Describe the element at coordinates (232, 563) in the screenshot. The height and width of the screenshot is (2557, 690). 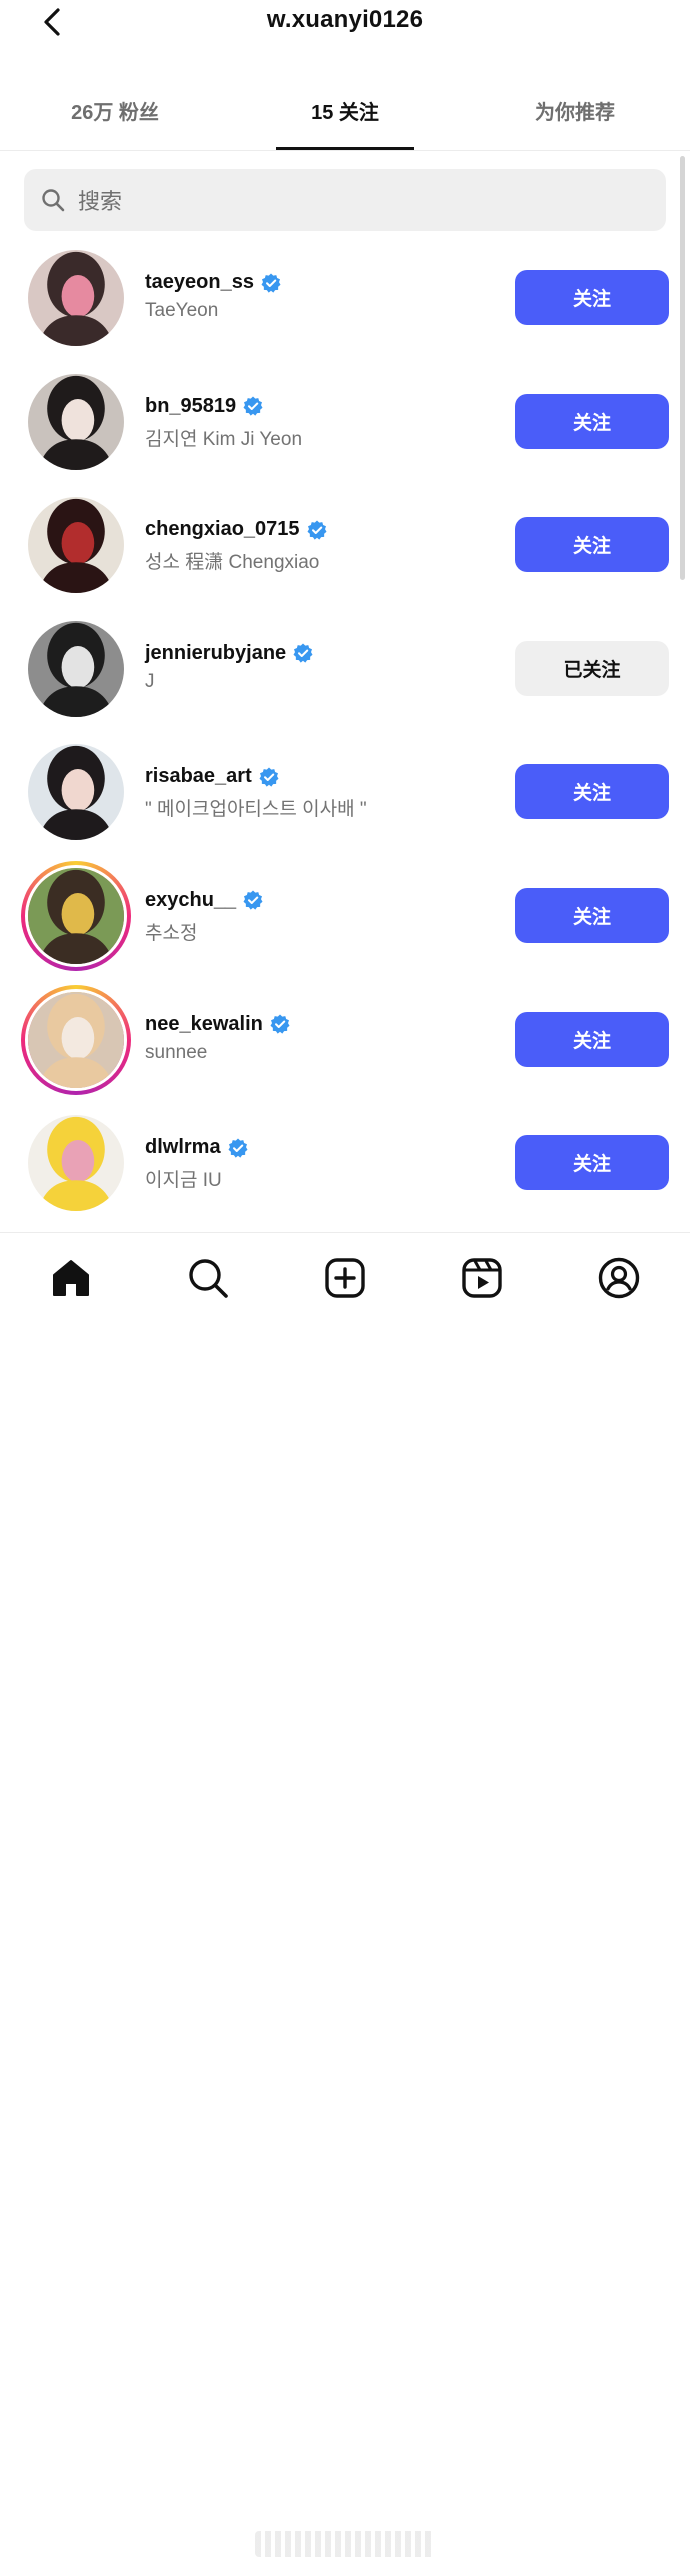
I see `display-name: 성소 程潇 Chengxiao` at that location.